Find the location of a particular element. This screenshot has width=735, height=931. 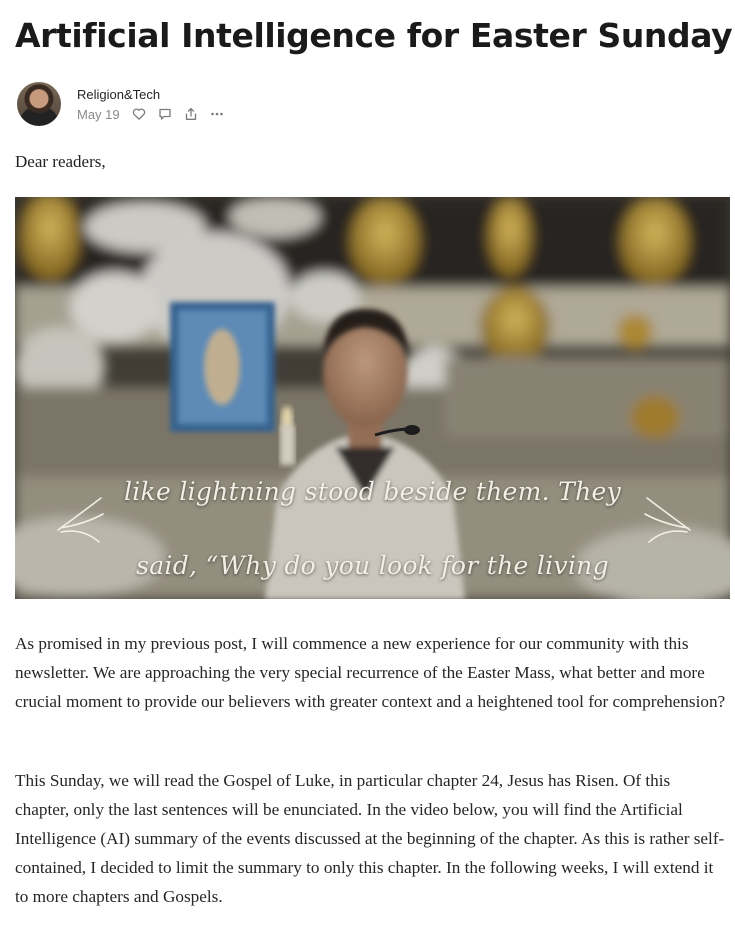

post-meta: May 19 is located at coordinates (150, 114).